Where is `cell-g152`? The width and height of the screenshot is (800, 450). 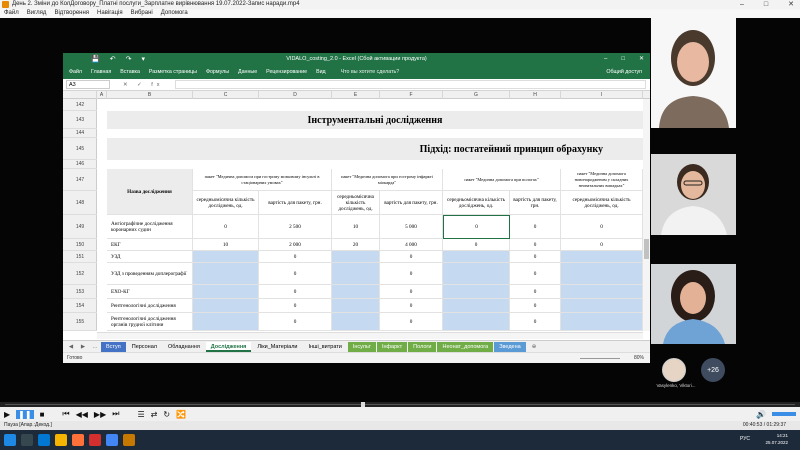
cell-g152 is located at coordinates (476, 274).